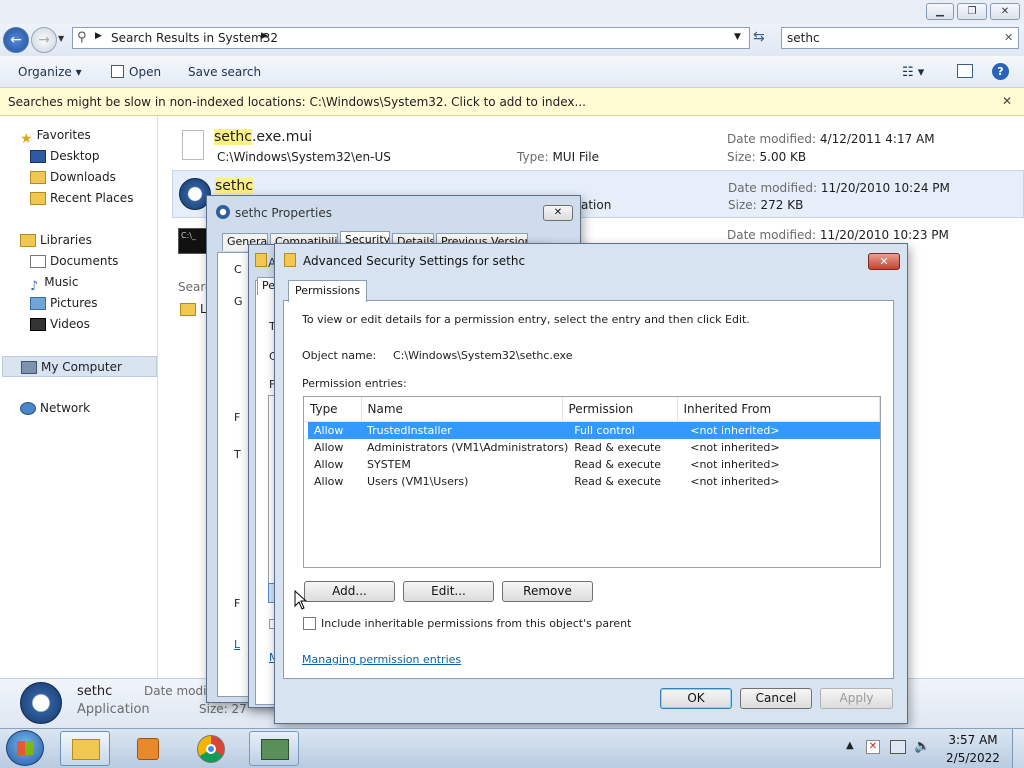 Image resolution: width=1024 pixels, height=768 pixels. Describe the element at coordinates (850, 745) in the screenshot. I see `show-hidden-icons: ▲` at that location.